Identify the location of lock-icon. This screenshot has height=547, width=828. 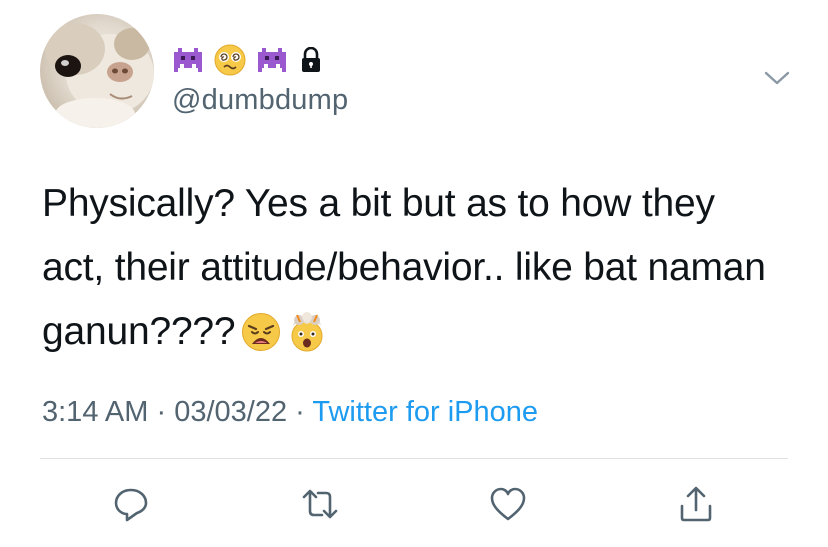
(311, 60).